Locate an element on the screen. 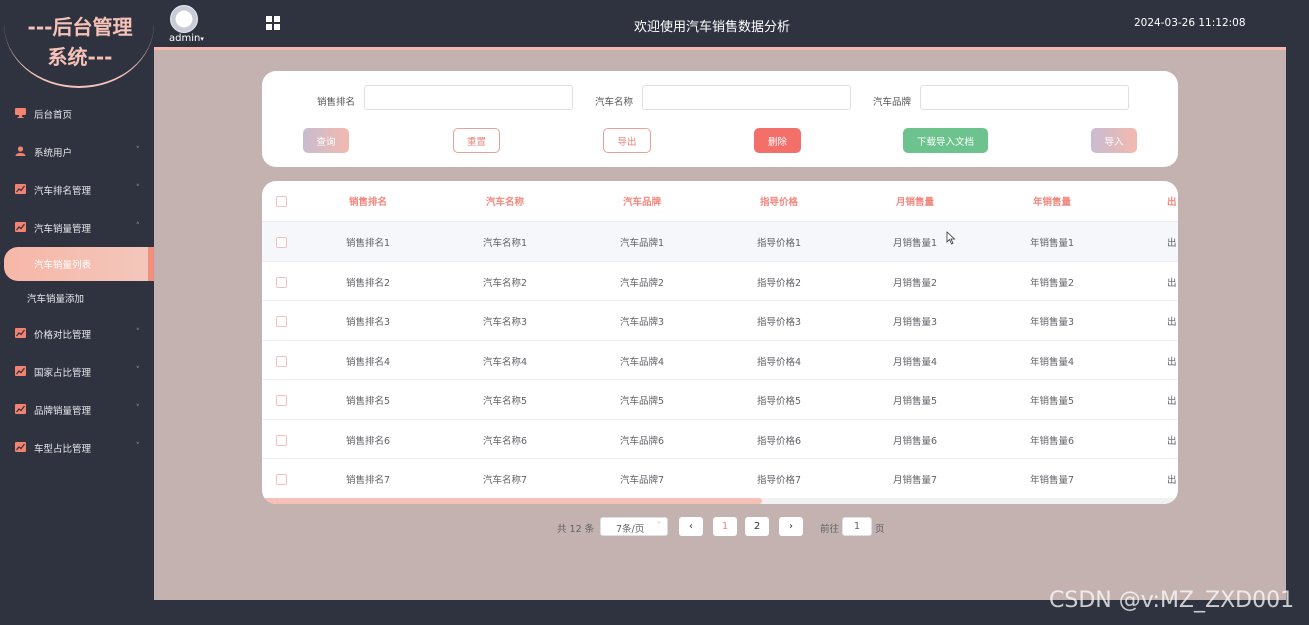  reset-button: 重置 is located at coordinates (476, 140).